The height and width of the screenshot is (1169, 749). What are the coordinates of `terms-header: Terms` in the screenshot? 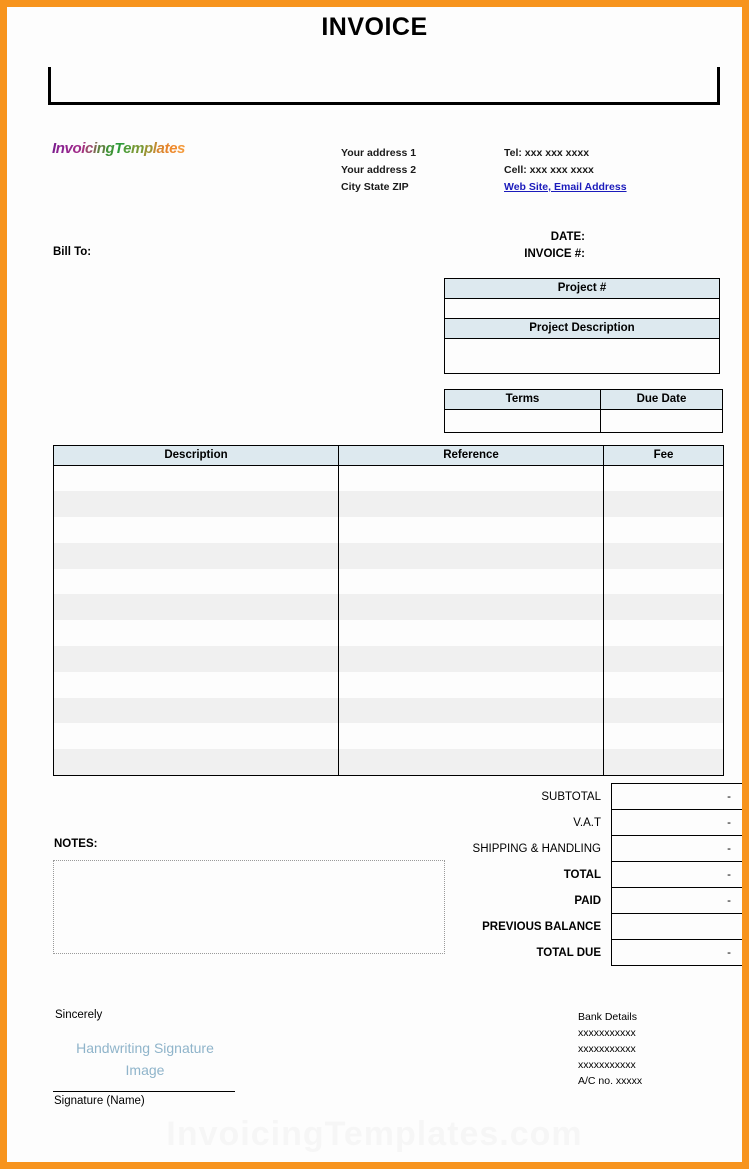 It's located at (522, 399).